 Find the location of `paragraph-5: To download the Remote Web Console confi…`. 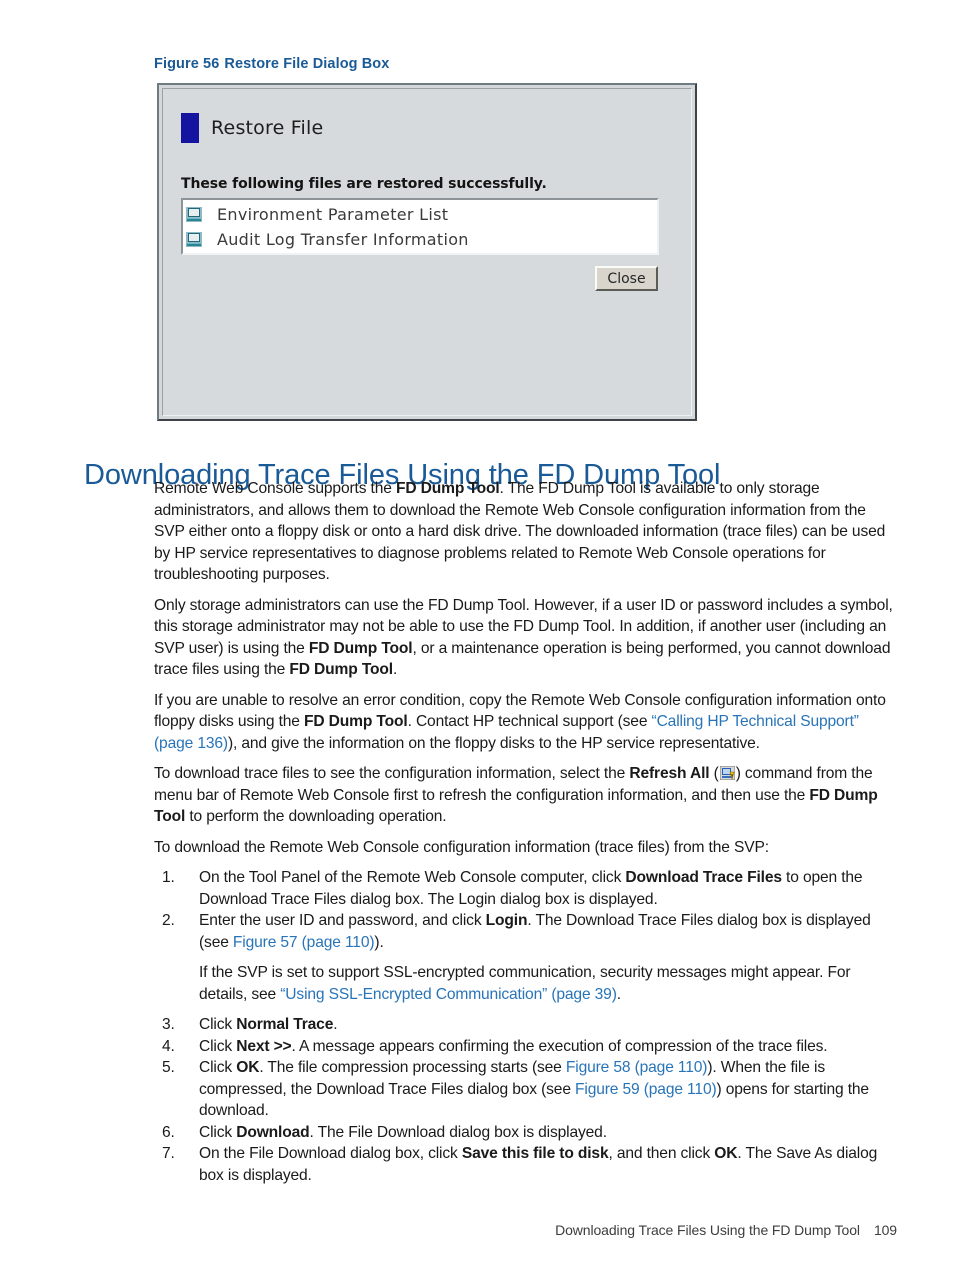

paragraph-5: To download the Remote Web Console confi… is located at coordinates (461, 847).